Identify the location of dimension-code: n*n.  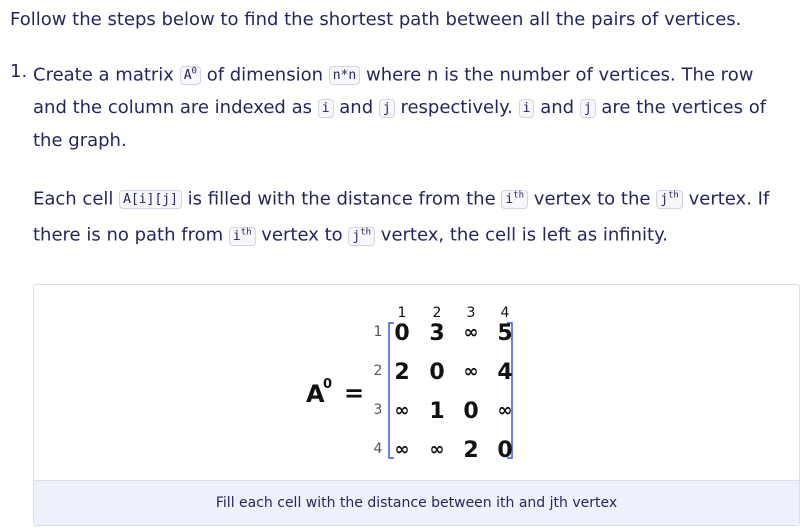
(344, 76).